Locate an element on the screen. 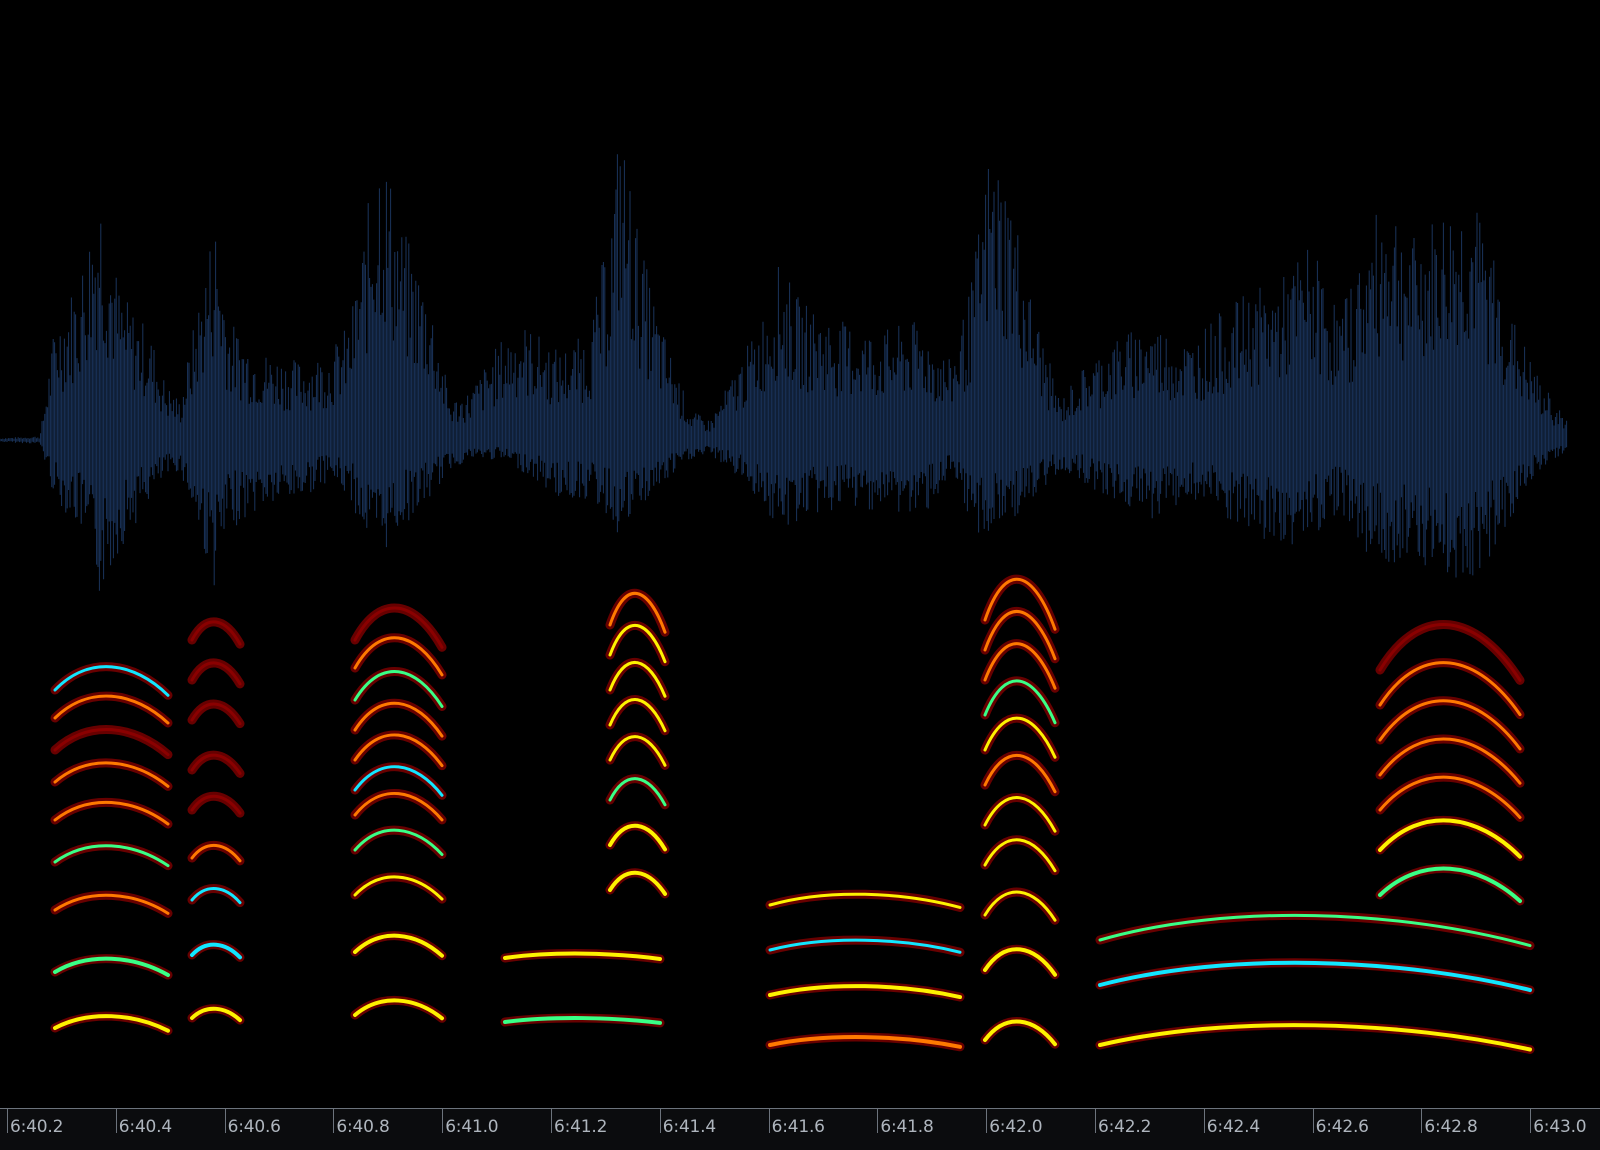 The image size is (1600, 1150). time-tick-label: 6:40.4 is located at coordinates (145, 1127).